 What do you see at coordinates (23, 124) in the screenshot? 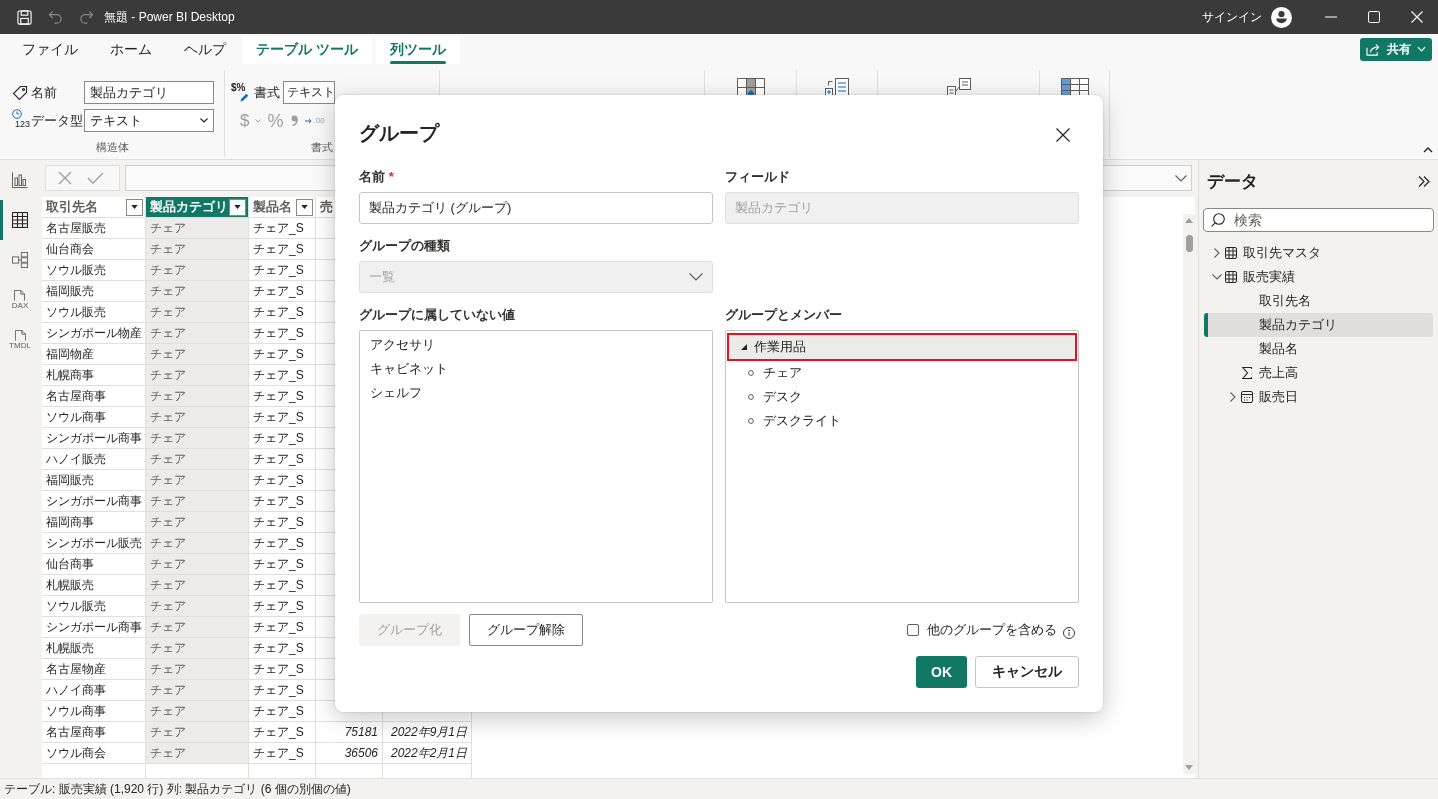
I see `icon-caption: 123` at bounding box center [23, 124].